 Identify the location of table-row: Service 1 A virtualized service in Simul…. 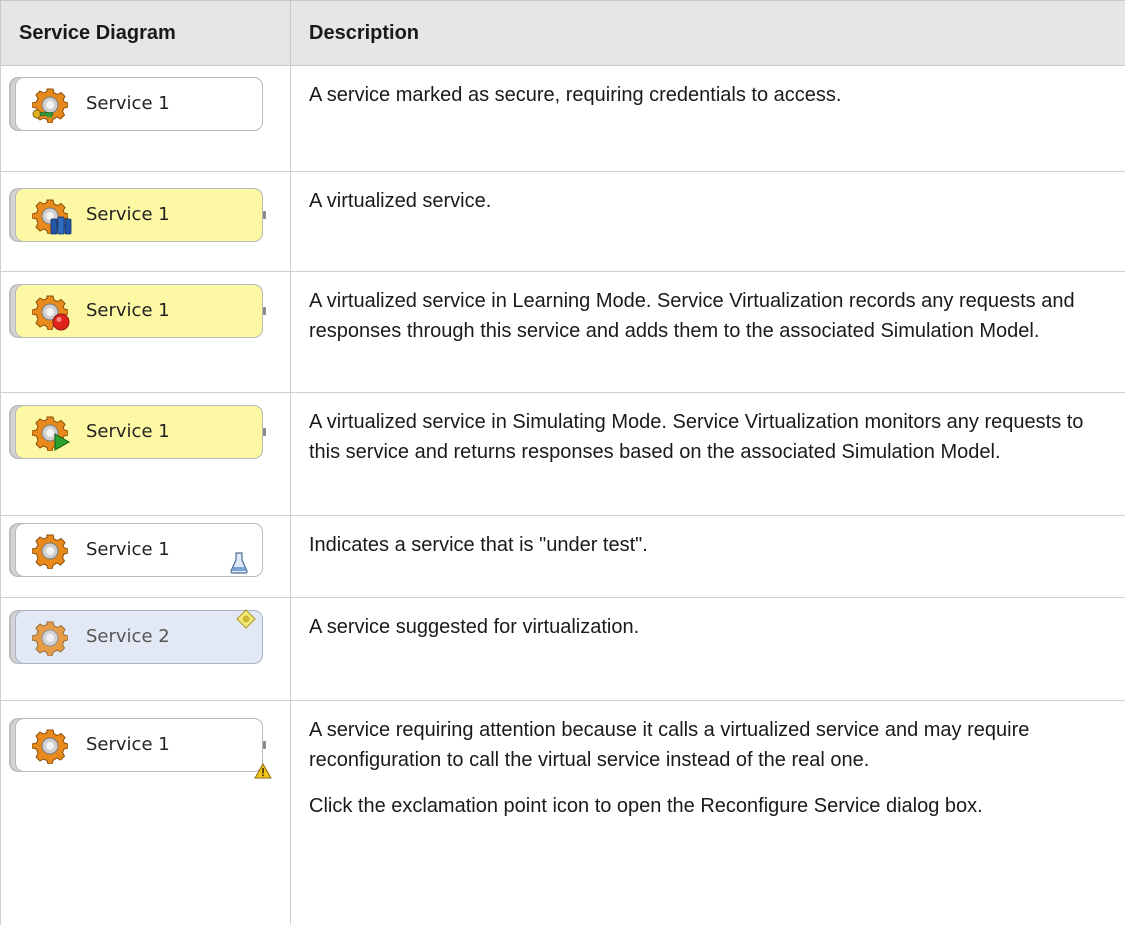
(563, 454).